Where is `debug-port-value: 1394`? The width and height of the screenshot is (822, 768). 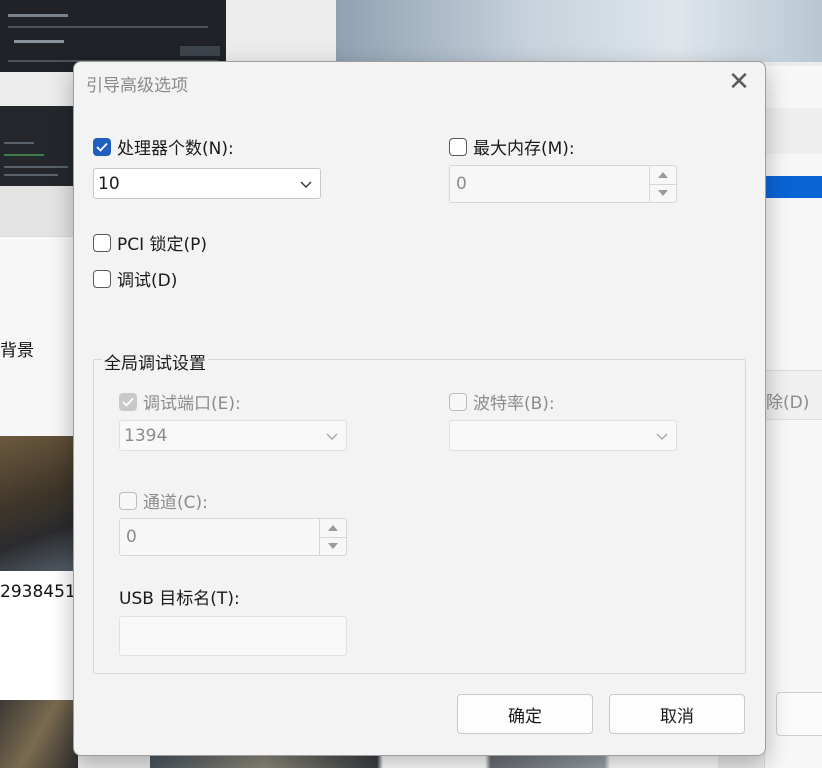
debug-port-value: 1394 is located at coordinates (146, 435).